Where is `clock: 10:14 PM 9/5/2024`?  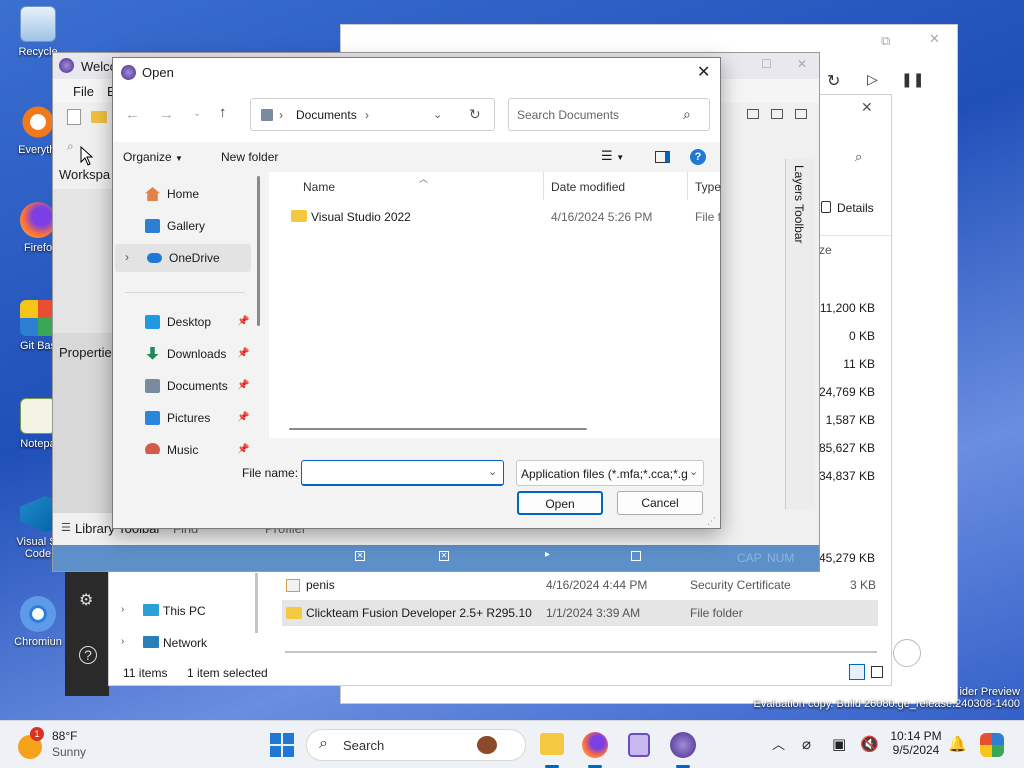 clock: 10:14 PM 9/5/2024 is located at coordinates (916, 745).